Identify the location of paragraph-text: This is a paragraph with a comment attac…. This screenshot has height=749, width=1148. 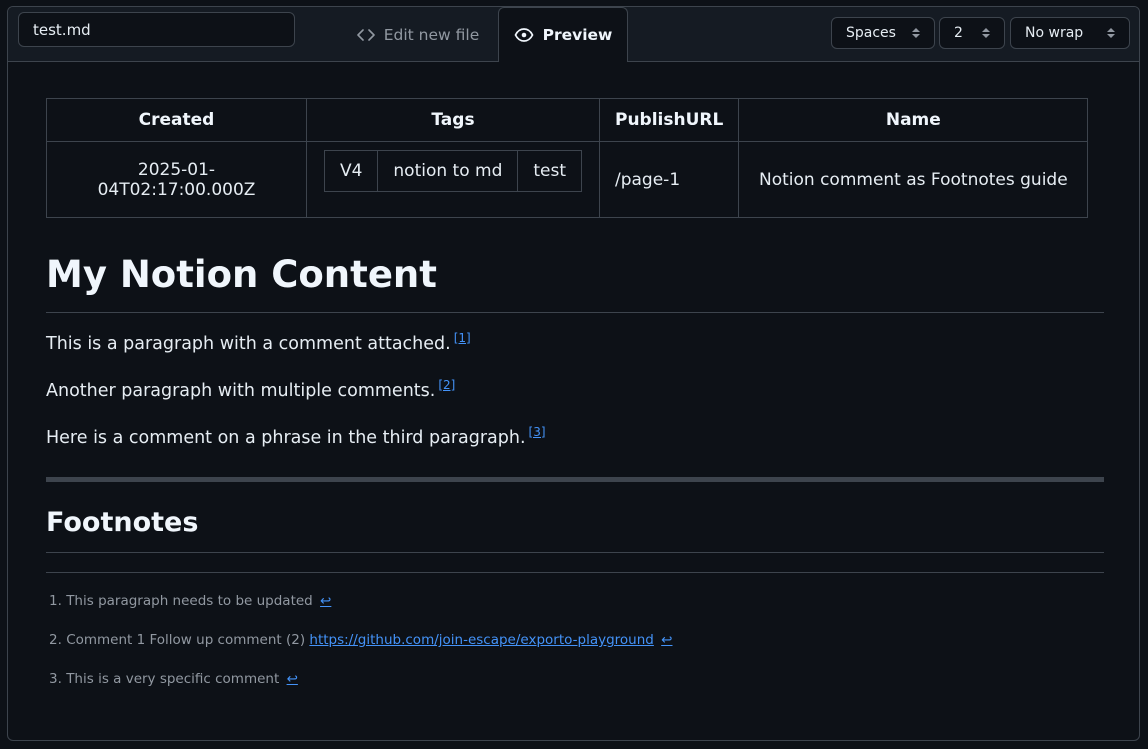
(248, 343).